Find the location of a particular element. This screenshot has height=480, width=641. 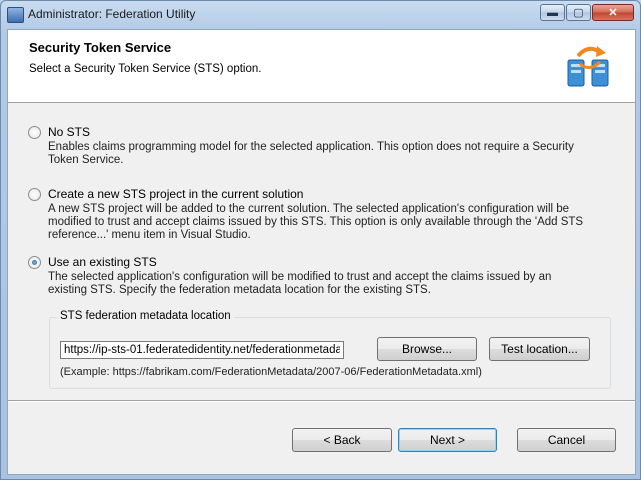

metadata-url-input is located at coordinates (202, 350).